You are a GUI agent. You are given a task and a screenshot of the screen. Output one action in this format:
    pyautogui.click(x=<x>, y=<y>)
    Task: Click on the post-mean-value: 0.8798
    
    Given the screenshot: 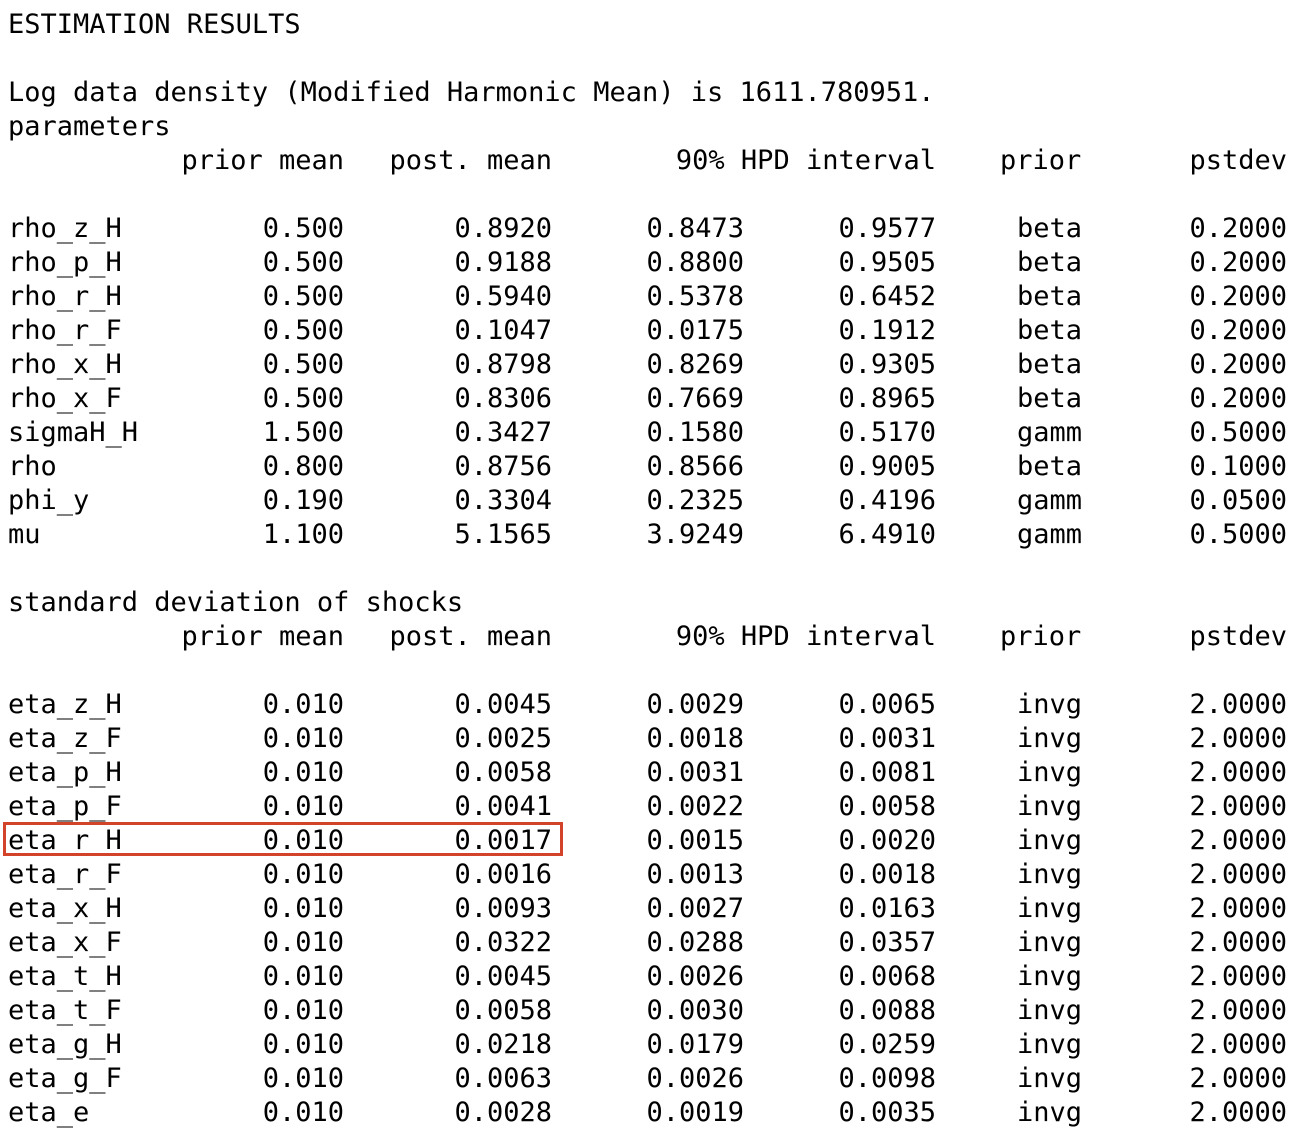 What is the action you would take?
    pyautogui.click(x=503, y=364)
    